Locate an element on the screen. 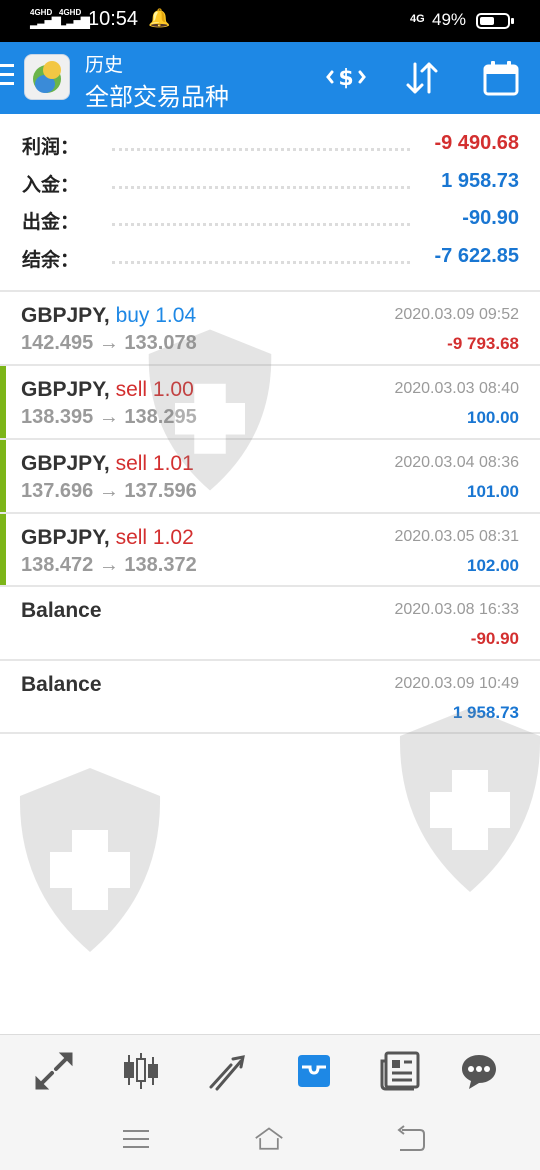  menu-icon is located at coordinates (7, 77).